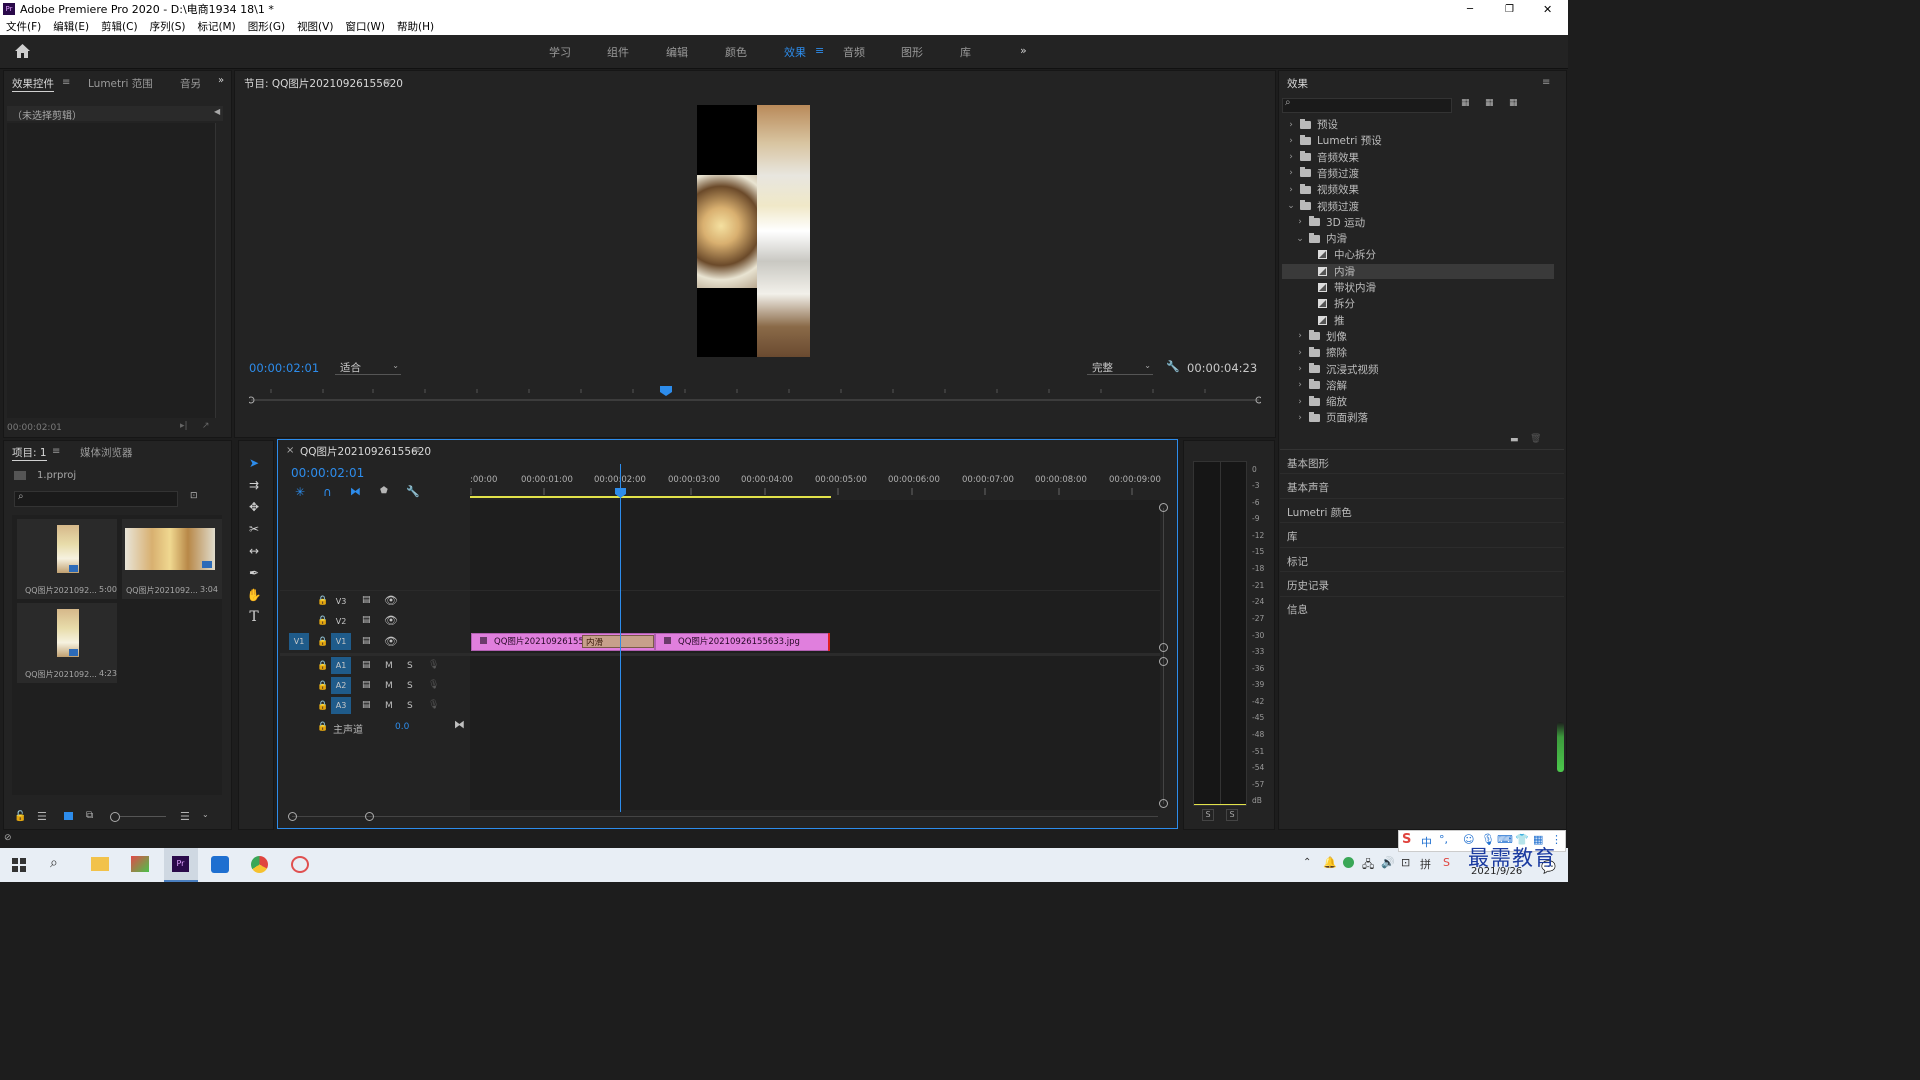  I want to click on tab-media-browser: 媒体浏览器, so click(106, 452).